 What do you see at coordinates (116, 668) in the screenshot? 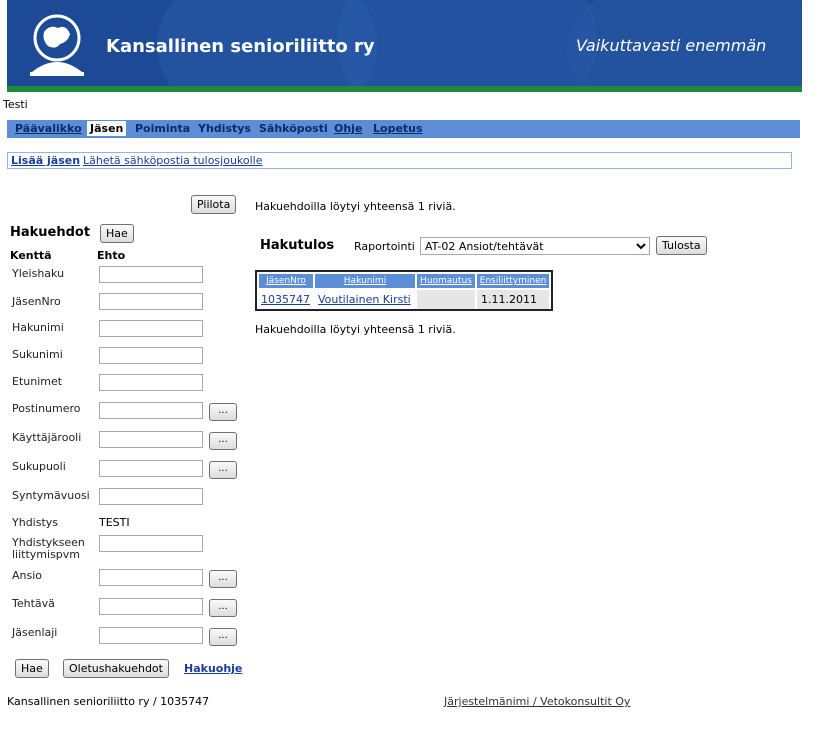
I see `default-conditions-button: Oletushakuehdot` at bounding box center [116, 668].